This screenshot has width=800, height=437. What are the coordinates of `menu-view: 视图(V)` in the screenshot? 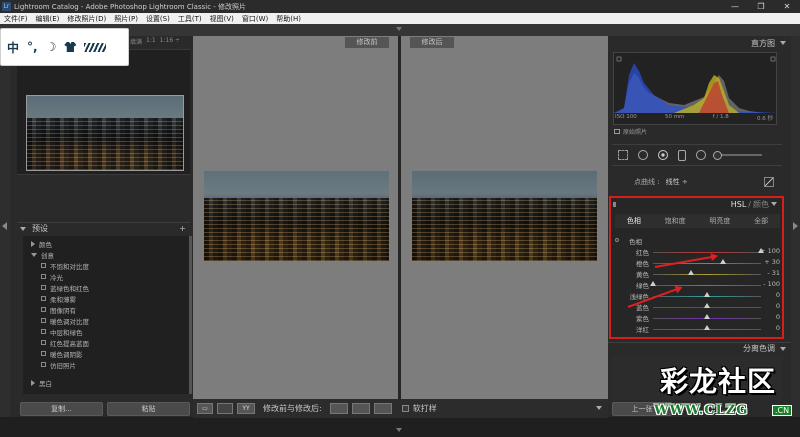 It's located at (222, 19).